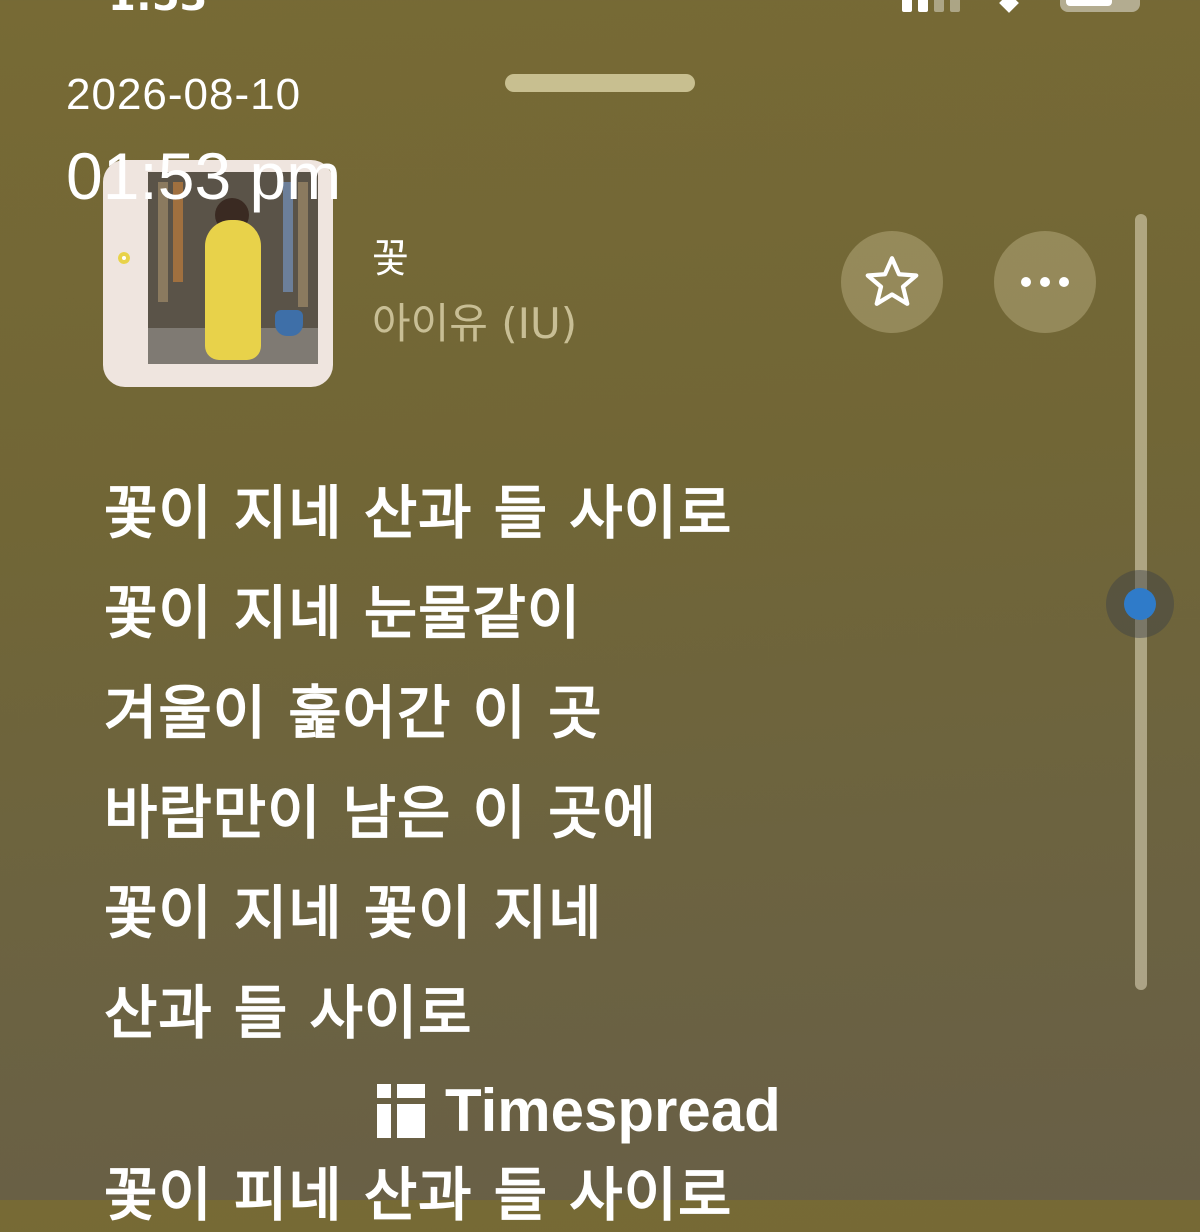 The height and width of the screenshot is (1232, 1200). Describe the element at coordinates (204, 176) in the screenshot. I see `timestamp-time: 01:53 pm` at that location.